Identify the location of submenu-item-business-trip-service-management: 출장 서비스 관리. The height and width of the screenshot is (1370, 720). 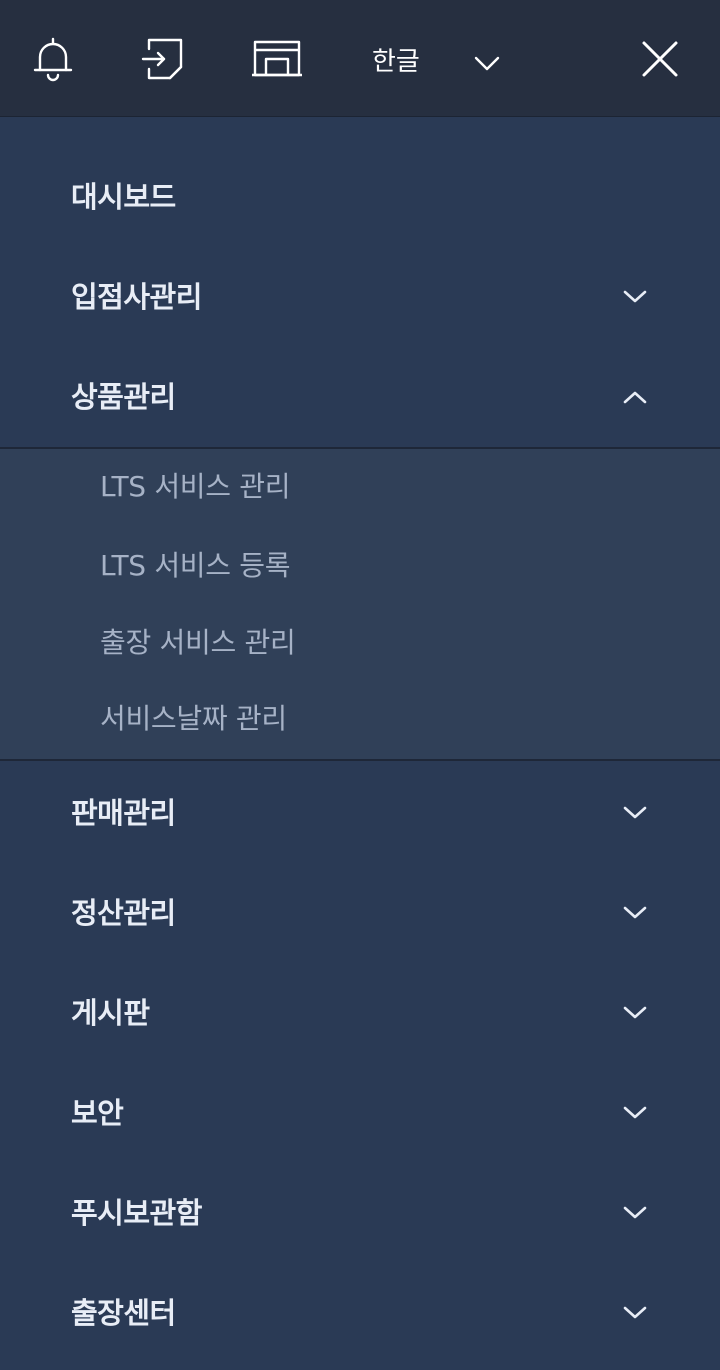
(360, 643).